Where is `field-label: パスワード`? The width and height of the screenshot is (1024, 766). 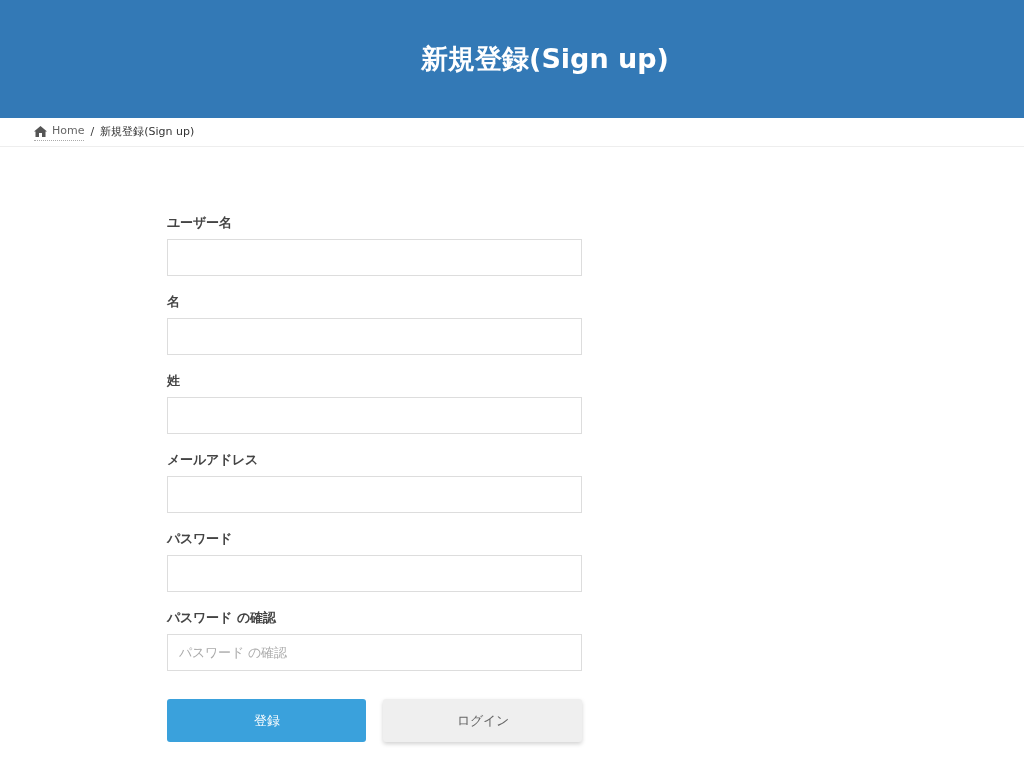
field-label: パスワード is located at coordinates (200, 539).